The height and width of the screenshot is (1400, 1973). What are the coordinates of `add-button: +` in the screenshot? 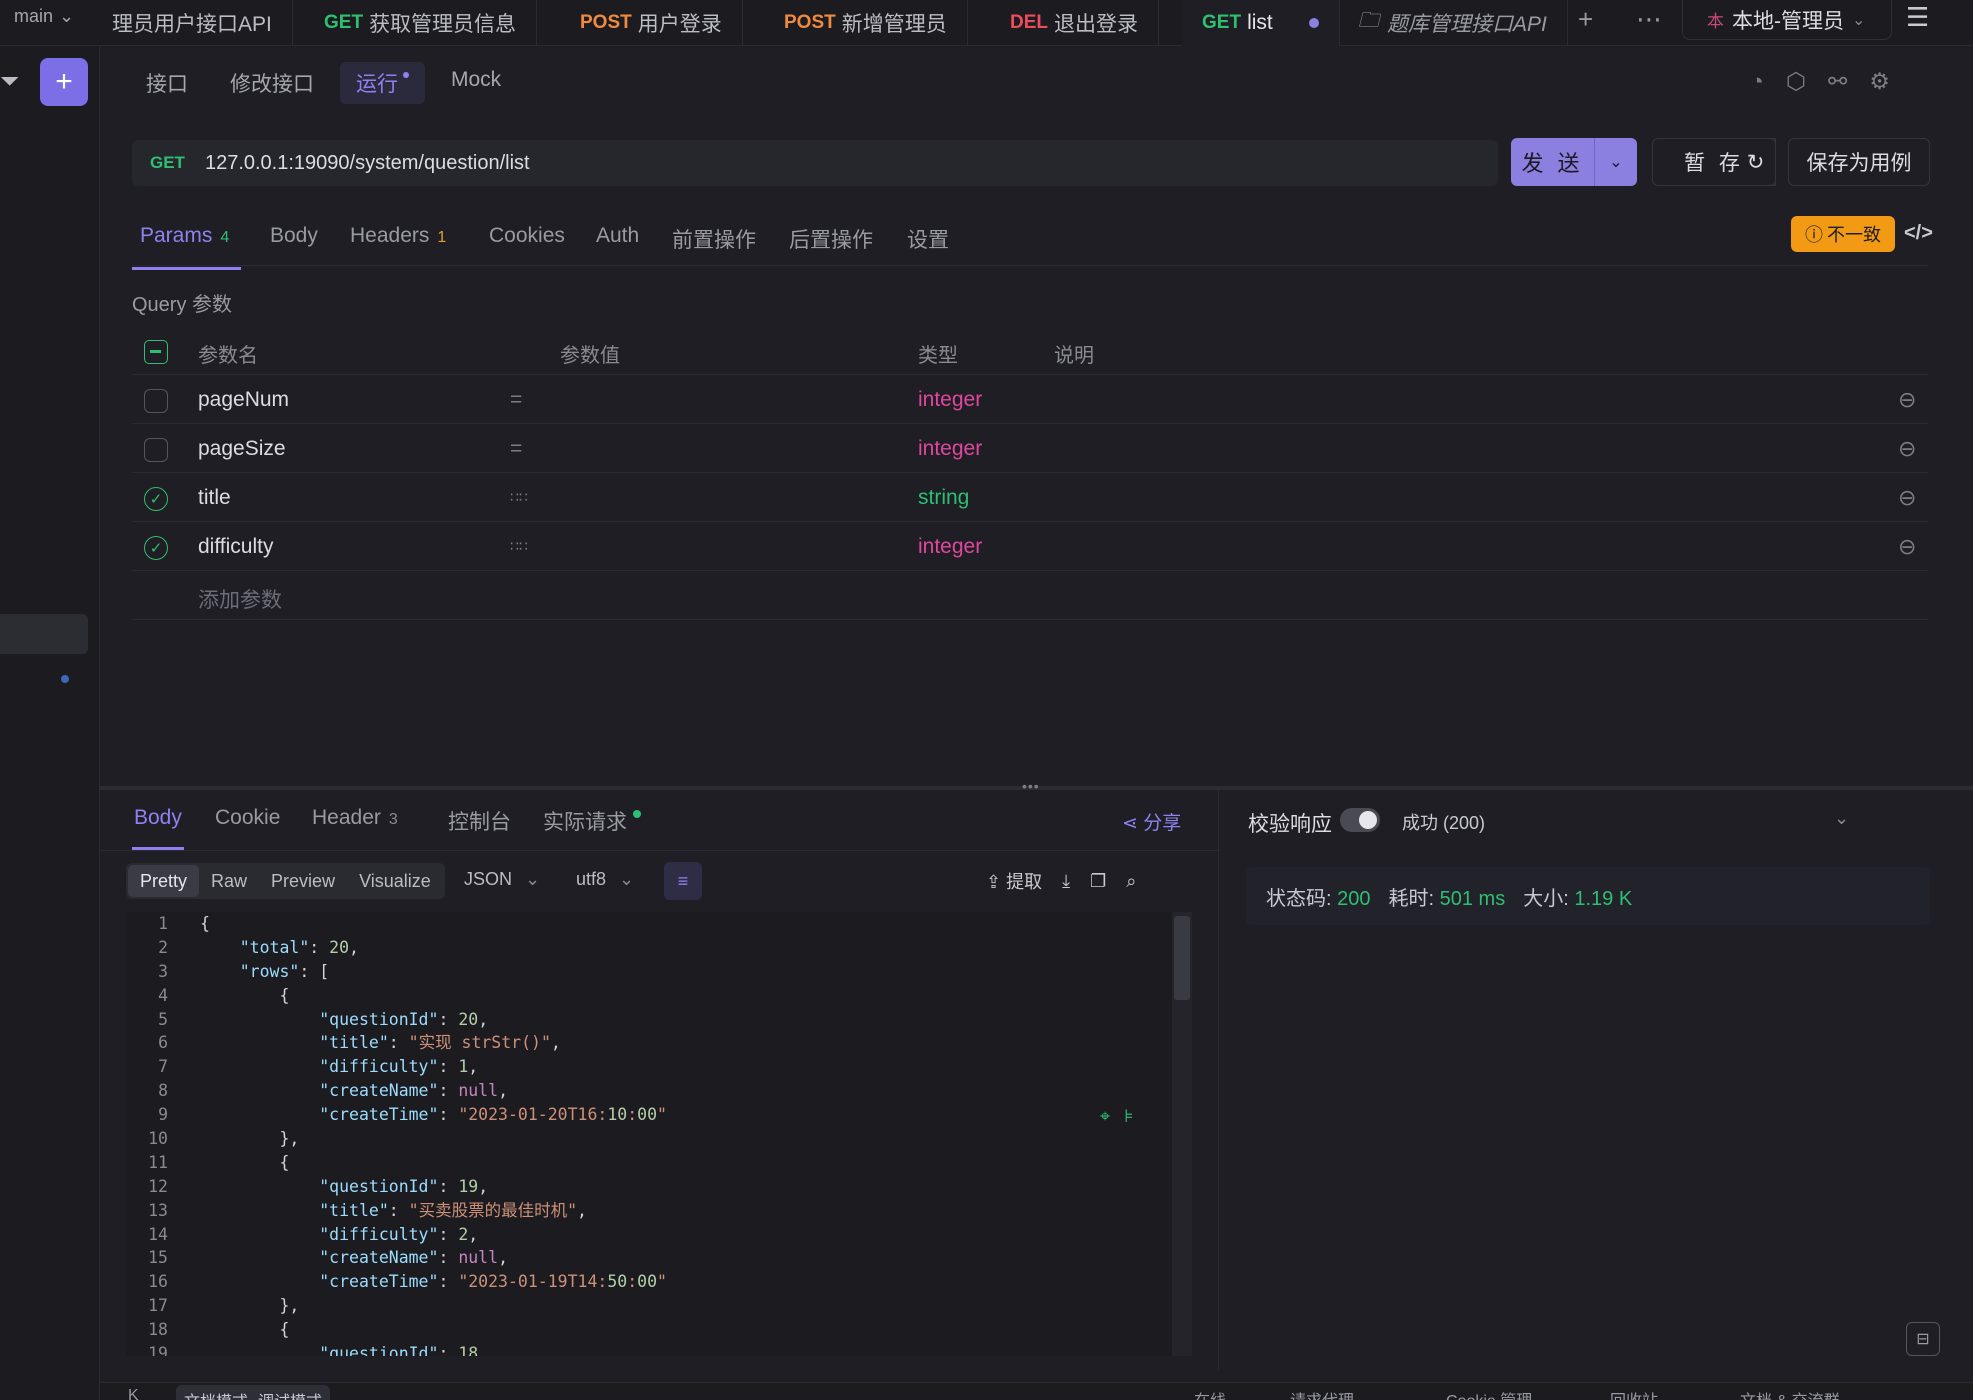 It's located at (64, 82).